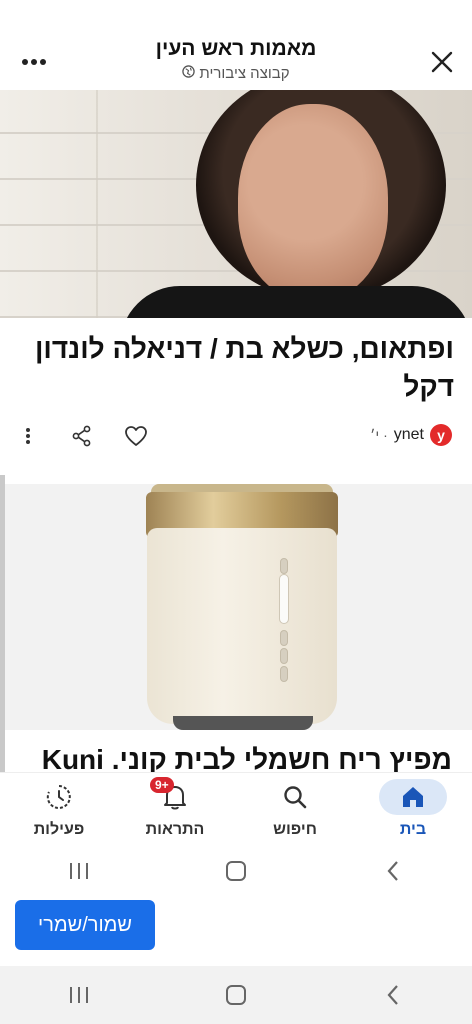 This screenshot has height=1024, width=472. Describe the element at coordinates (442, 62) in the screenshot. I see `close-icon` at that location.